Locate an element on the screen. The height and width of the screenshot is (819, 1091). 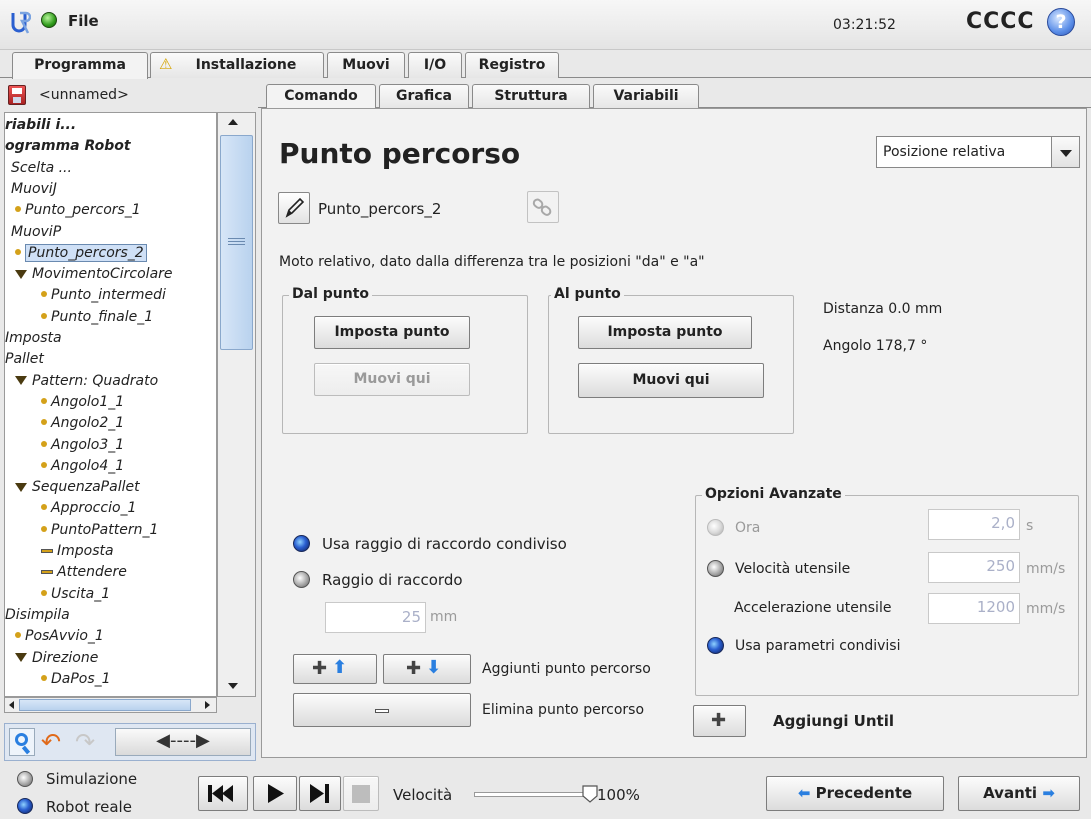
chain-link-icon is located at coordinates (542, 207).